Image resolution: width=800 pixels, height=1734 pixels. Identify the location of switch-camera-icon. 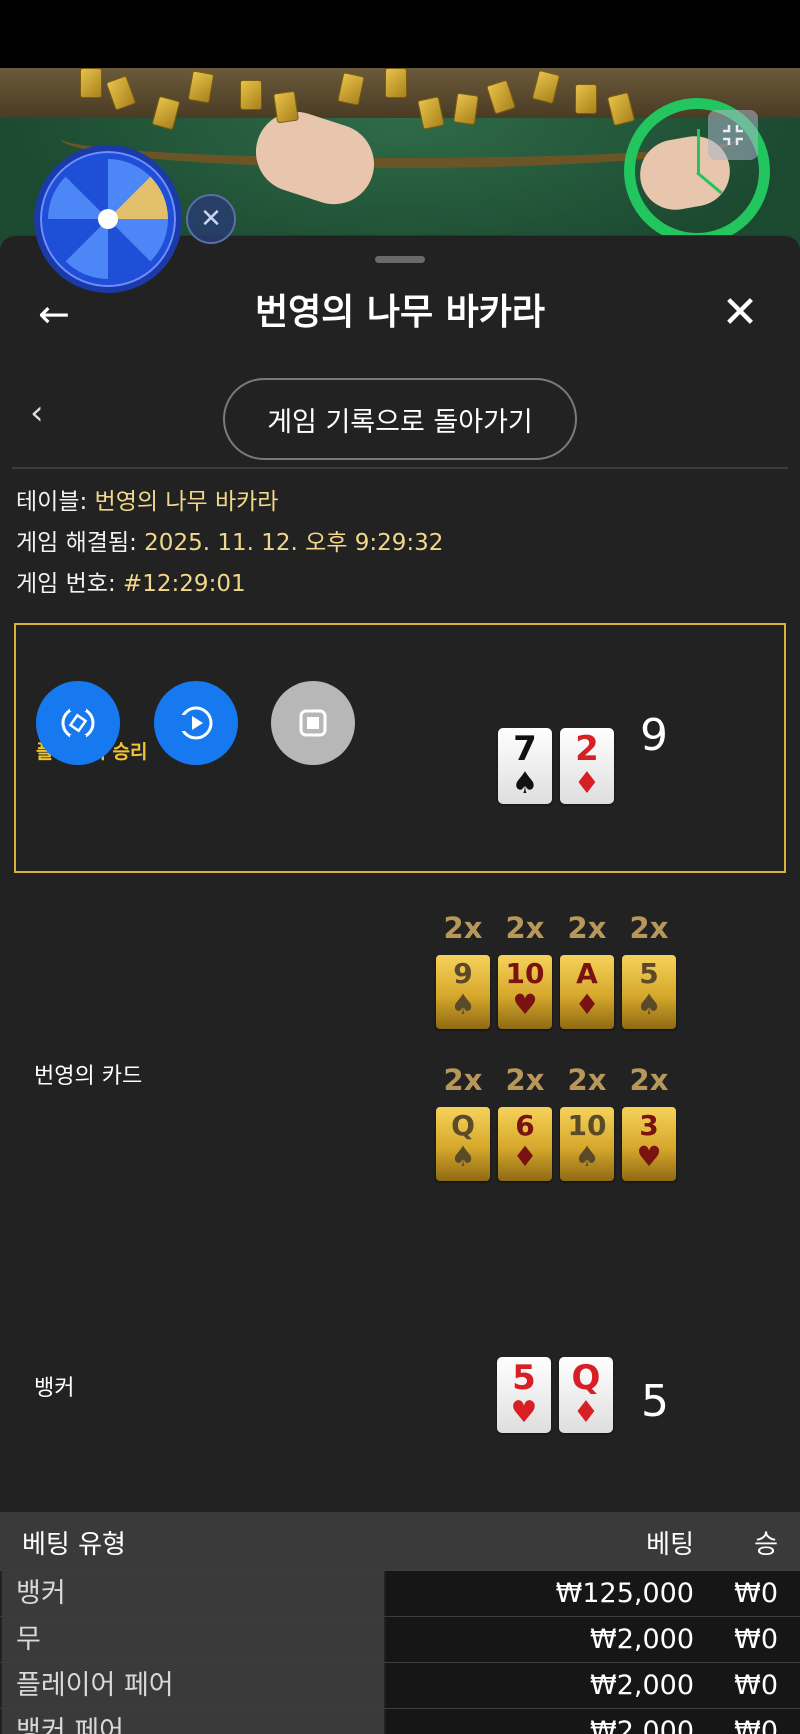
(78, 723).